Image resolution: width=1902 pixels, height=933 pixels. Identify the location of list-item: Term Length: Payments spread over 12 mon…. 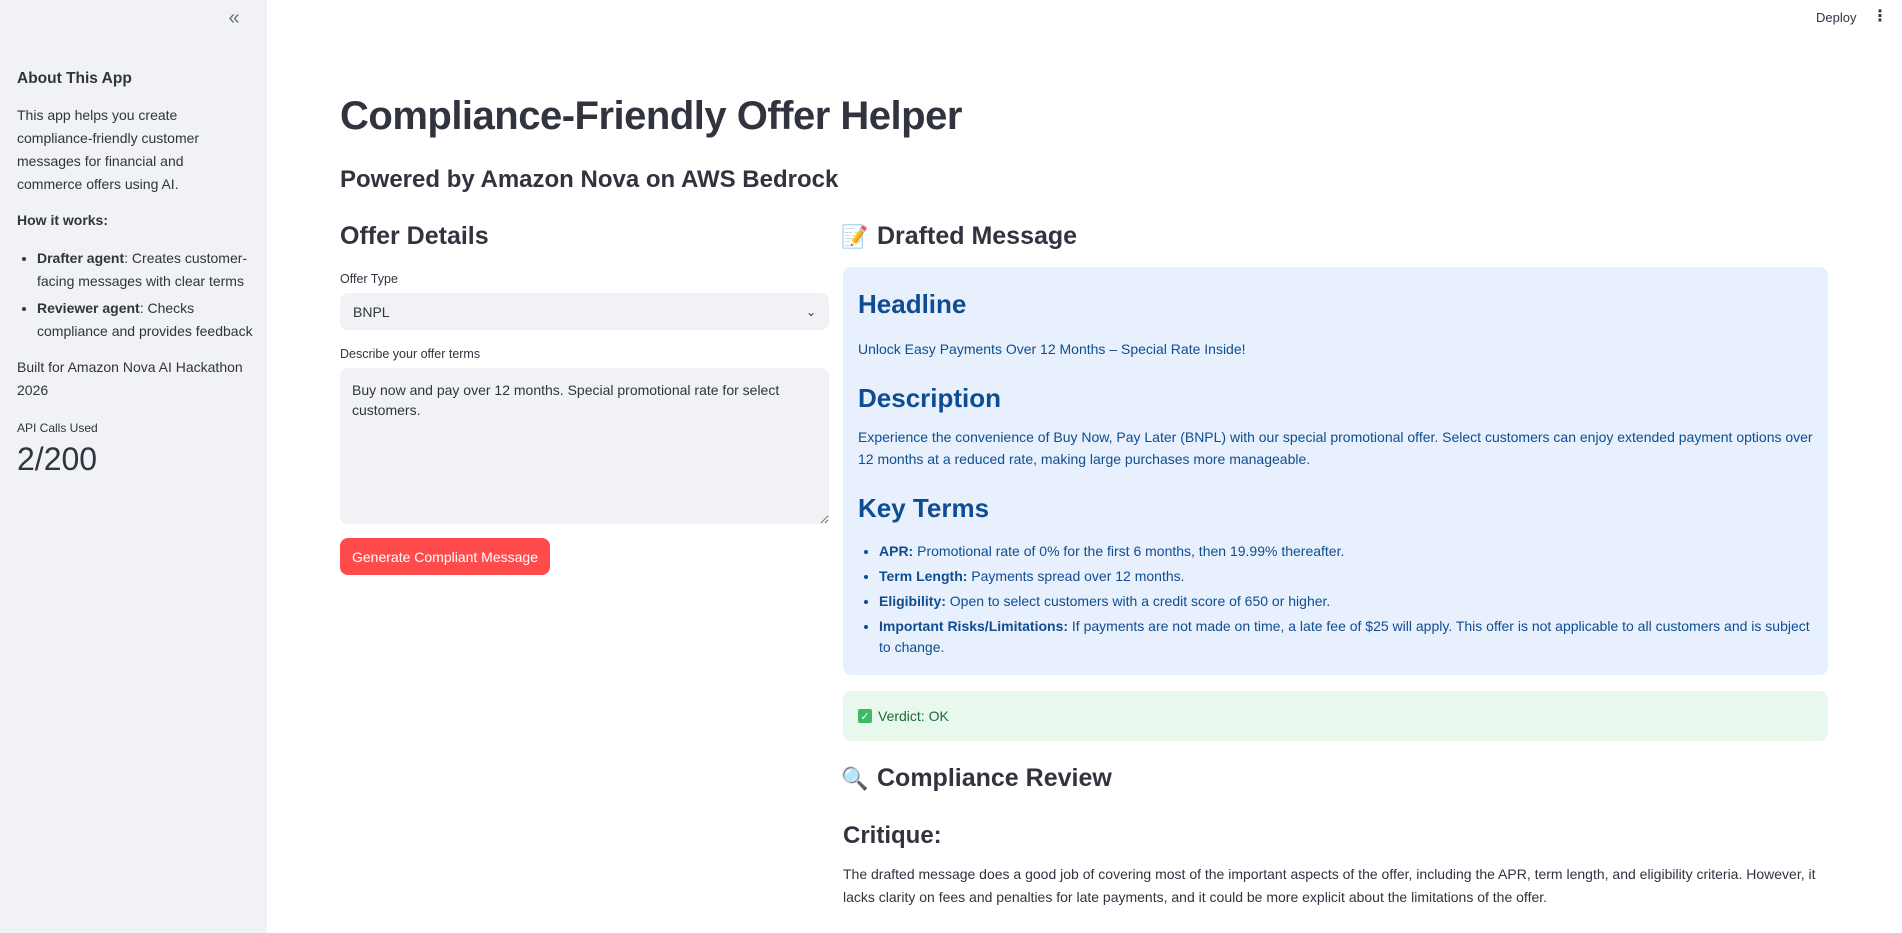
(1346, 576).